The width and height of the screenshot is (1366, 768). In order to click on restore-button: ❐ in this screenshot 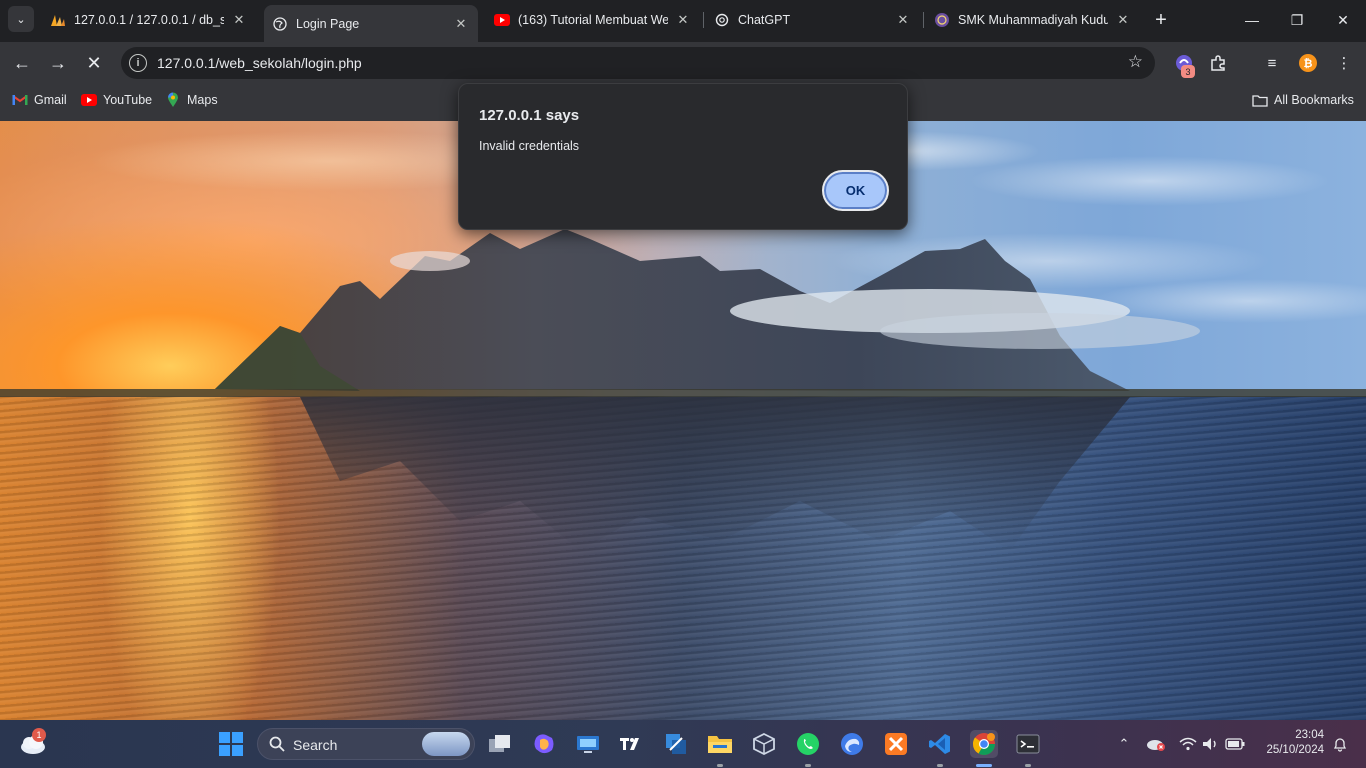, I will do `click(1297, 20)`.